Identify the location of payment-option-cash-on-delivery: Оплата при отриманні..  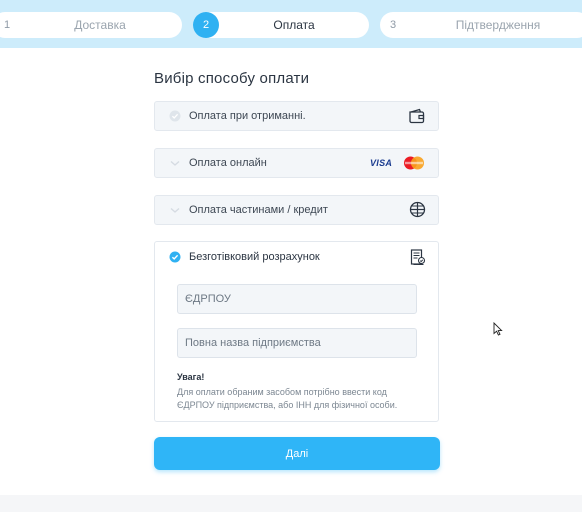
(296, 116).